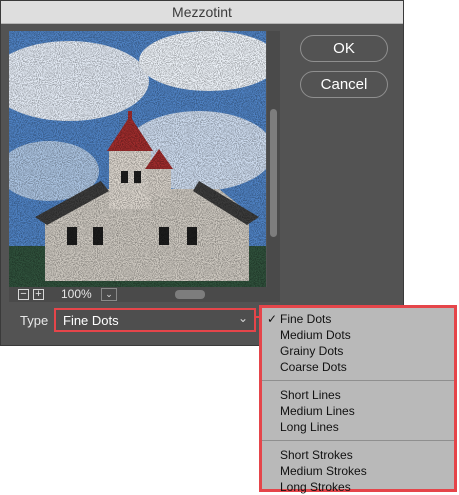 This screenshot has height=495, width=459. I want to click on chevron-down-icon: ⌄, so click(242, 318).